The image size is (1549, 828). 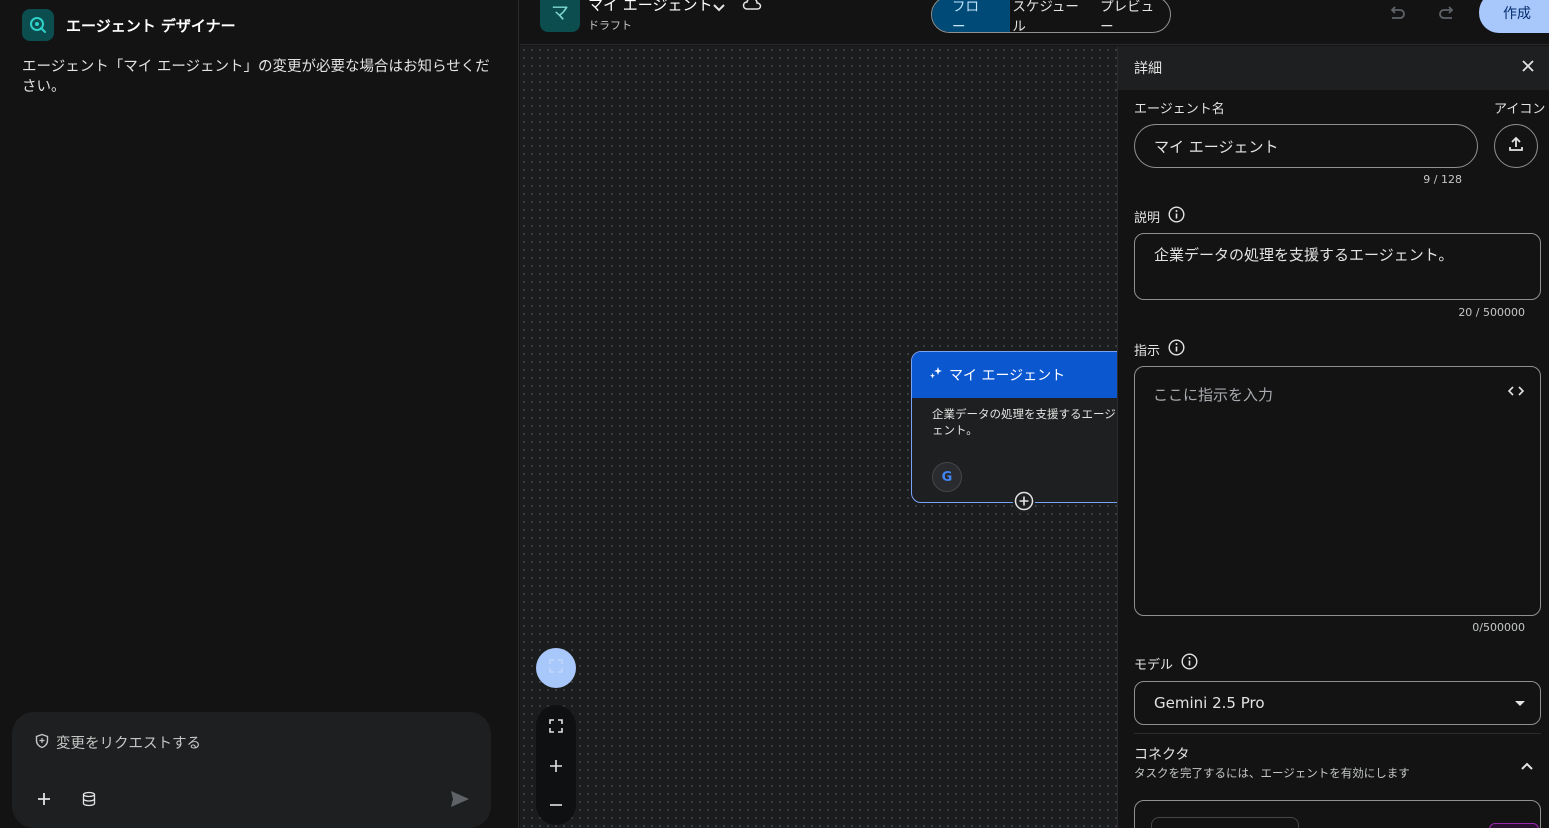 I want to click on icon-label-text: アイコン, so click(x=1520, y=109).